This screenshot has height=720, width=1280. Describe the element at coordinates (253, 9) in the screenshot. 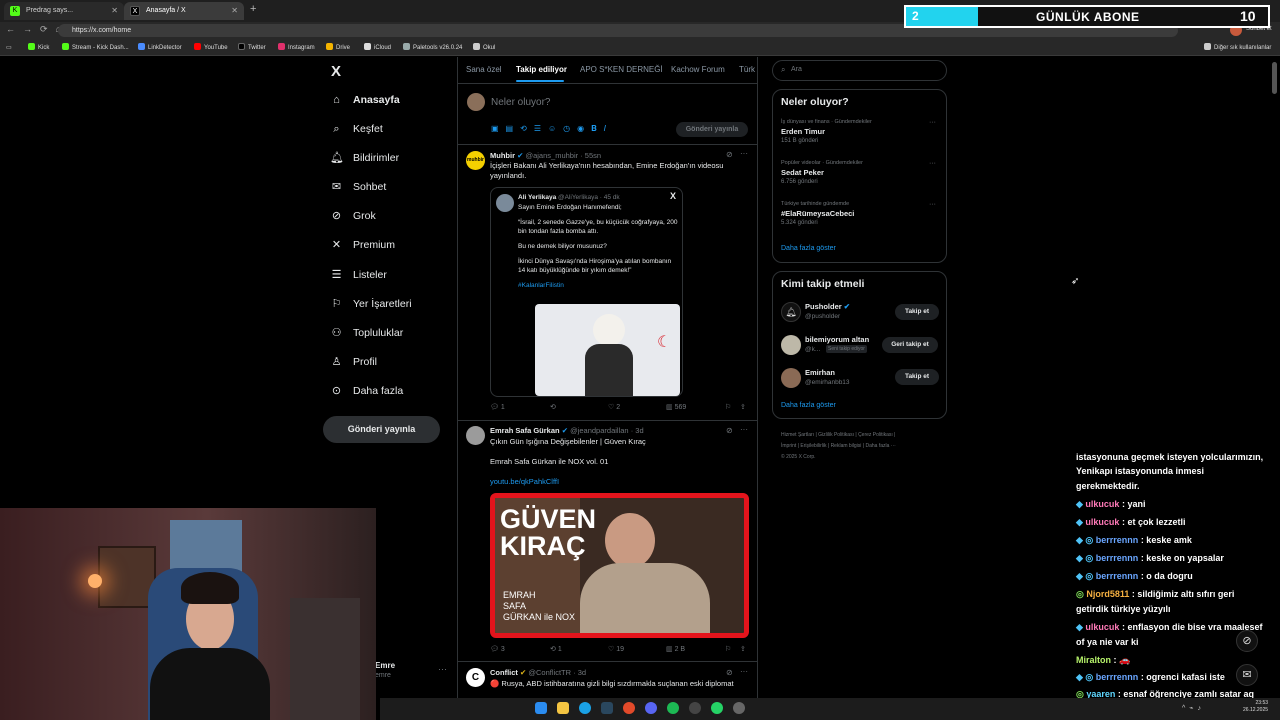

I see `new-tab-icon: +` at that location.